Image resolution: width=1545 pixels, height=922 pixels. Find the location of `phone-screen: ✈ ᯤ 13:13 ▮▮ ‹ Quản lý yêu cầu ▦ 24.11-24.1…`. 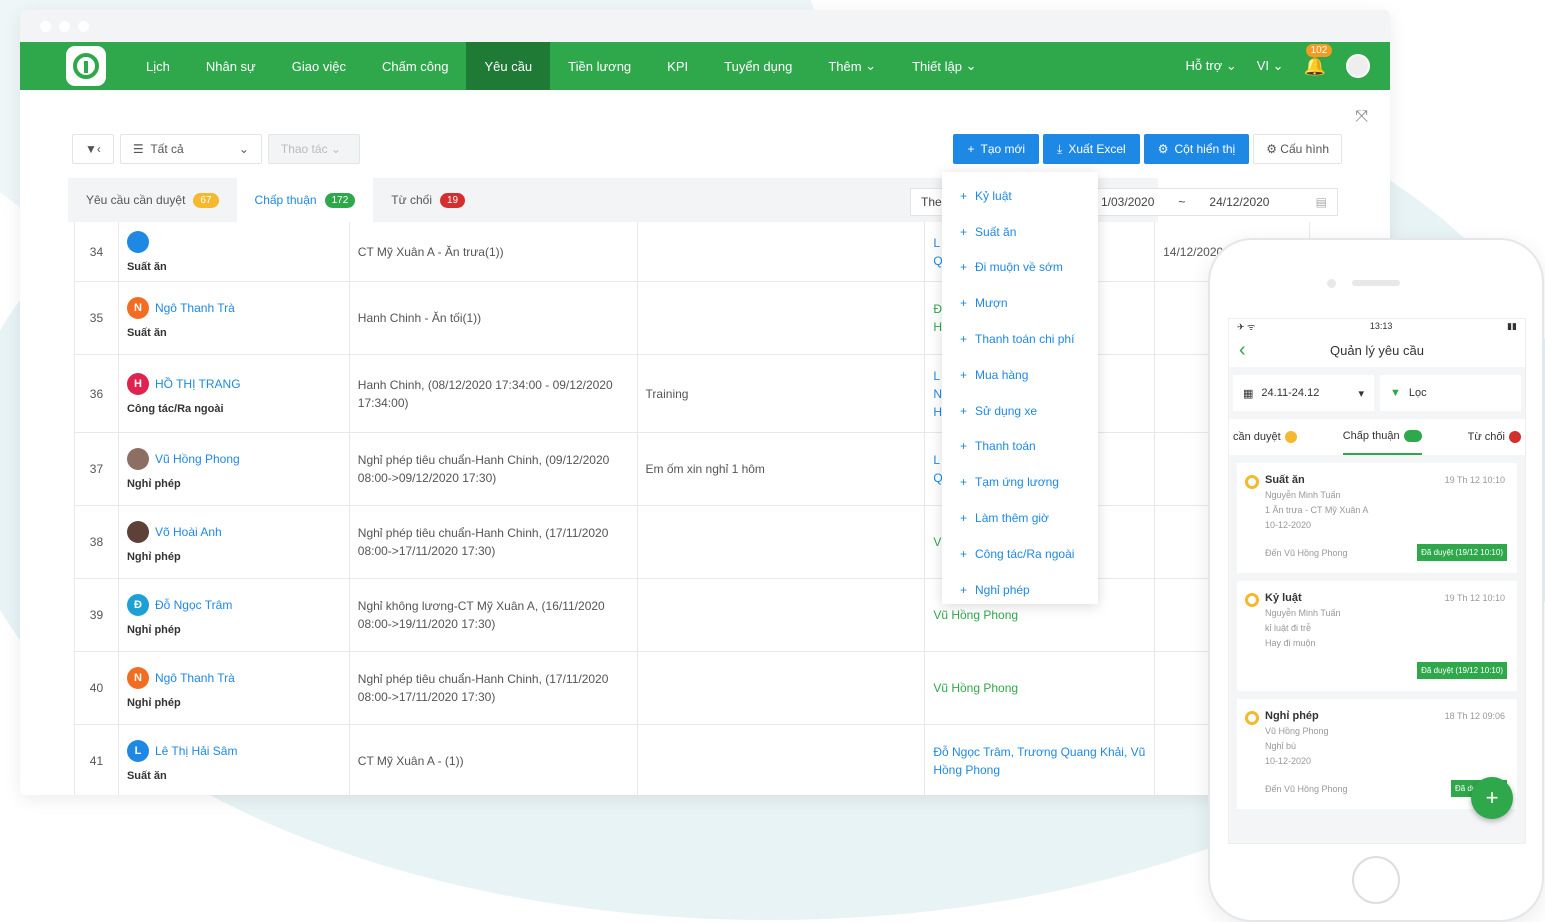

phone-screen: ✈ ᯤ 13:13 ▮▮ ‹ Quản lý yêu cầu ▦ 24.11-24.1… is located at coordinates (1377, 581).